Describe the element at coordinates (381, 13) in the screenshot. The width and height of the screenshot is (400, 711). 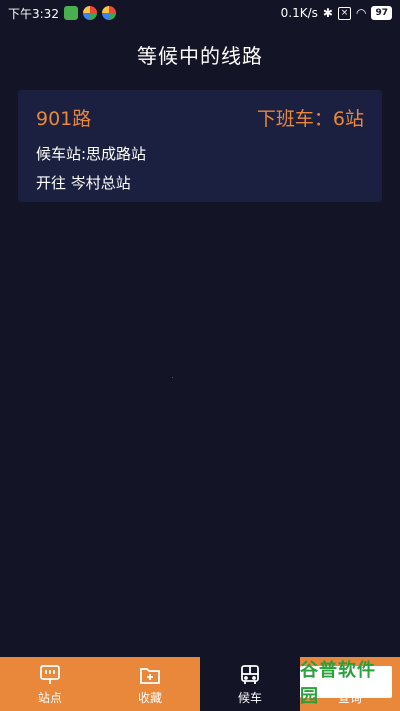
I see `battery-icon: 97` at that location.